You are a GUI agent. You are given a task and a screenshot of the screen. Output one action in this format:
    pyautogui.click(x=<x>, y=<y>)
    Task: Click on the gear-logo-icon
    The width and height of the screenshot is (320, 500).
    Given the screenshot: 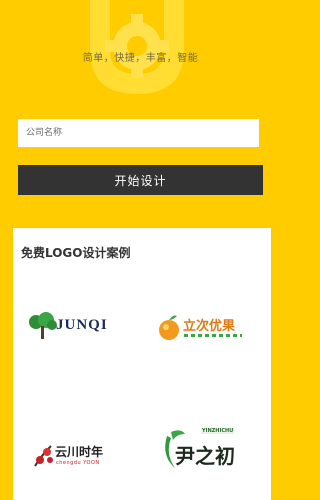 What is the action you would take?
    pyautogui.click(x=137, y=47)
    